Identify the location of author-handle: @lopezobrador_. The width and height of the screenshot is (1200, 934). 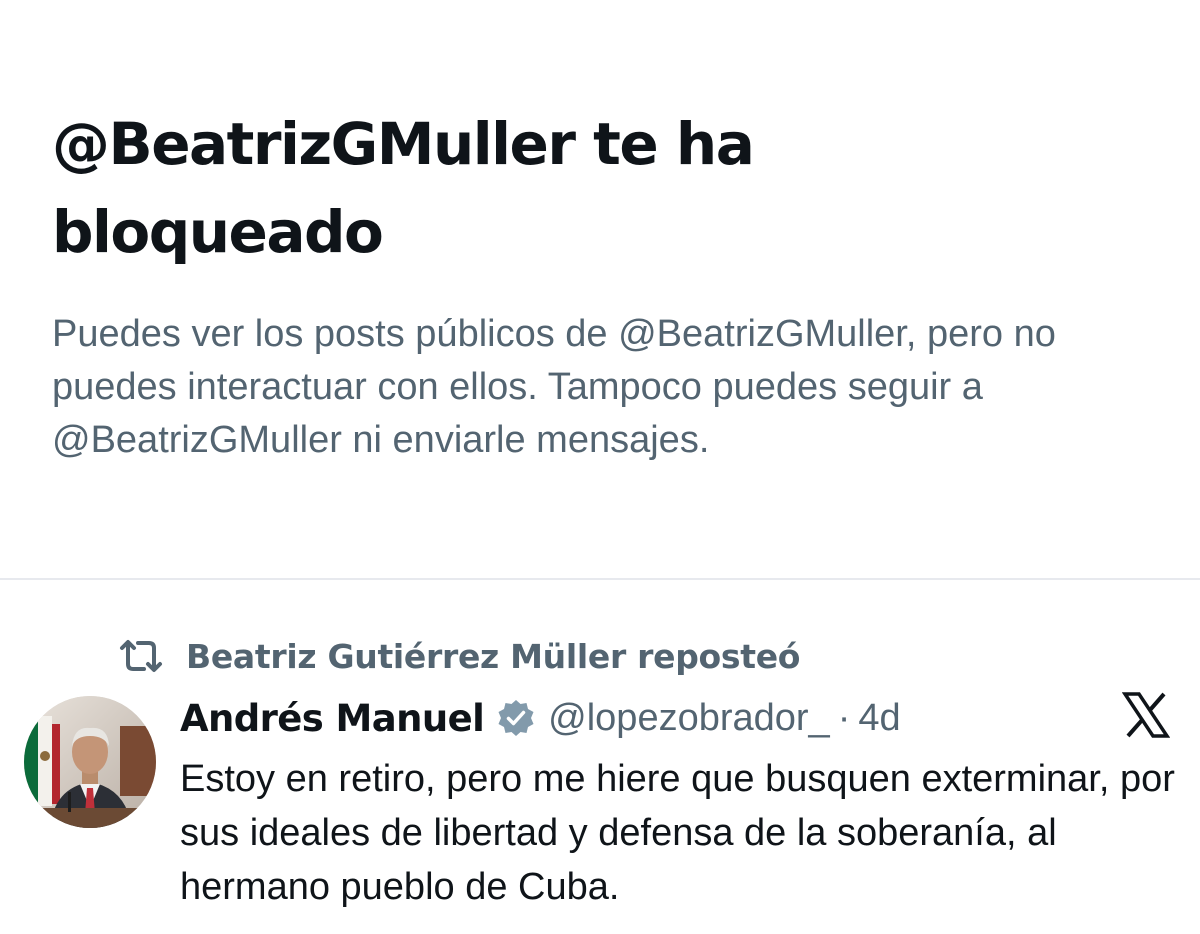
(689, 718).